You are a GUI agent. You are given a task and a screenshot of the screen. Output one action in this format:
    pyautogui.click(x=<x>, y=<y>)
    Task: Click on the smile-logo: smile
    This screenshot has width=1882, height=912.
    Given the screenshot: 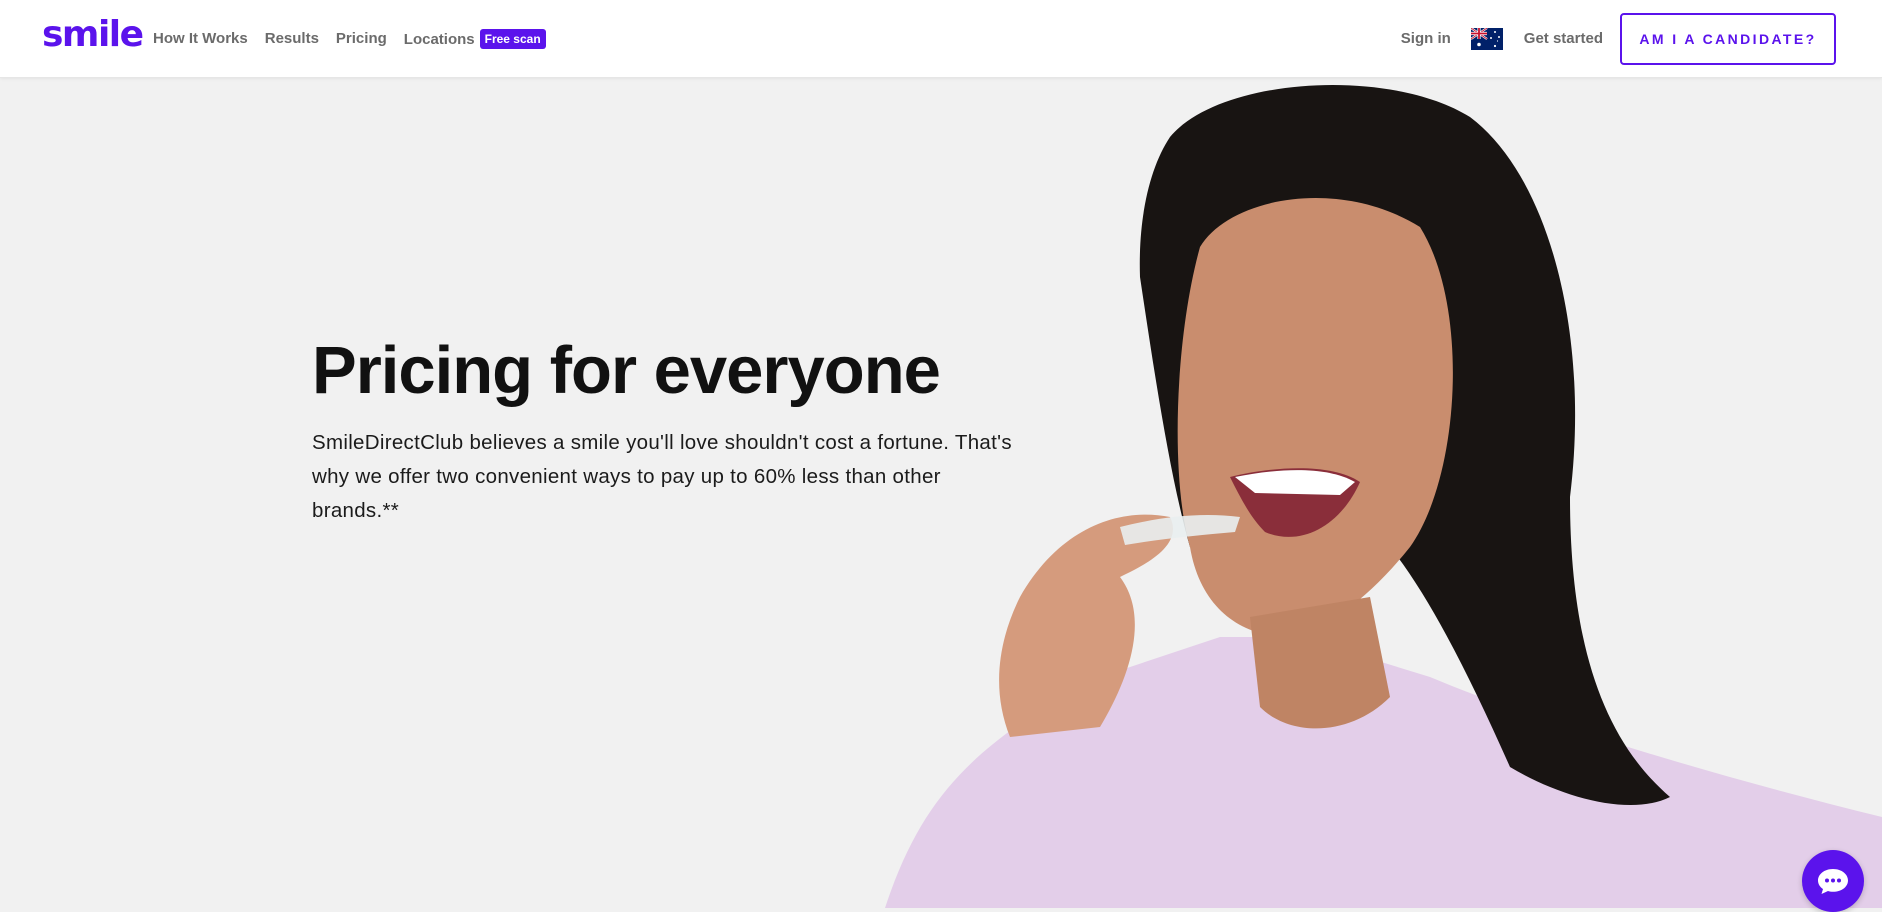 What is the action you would take?
    pyautogui.click(x=93, y=34)
    